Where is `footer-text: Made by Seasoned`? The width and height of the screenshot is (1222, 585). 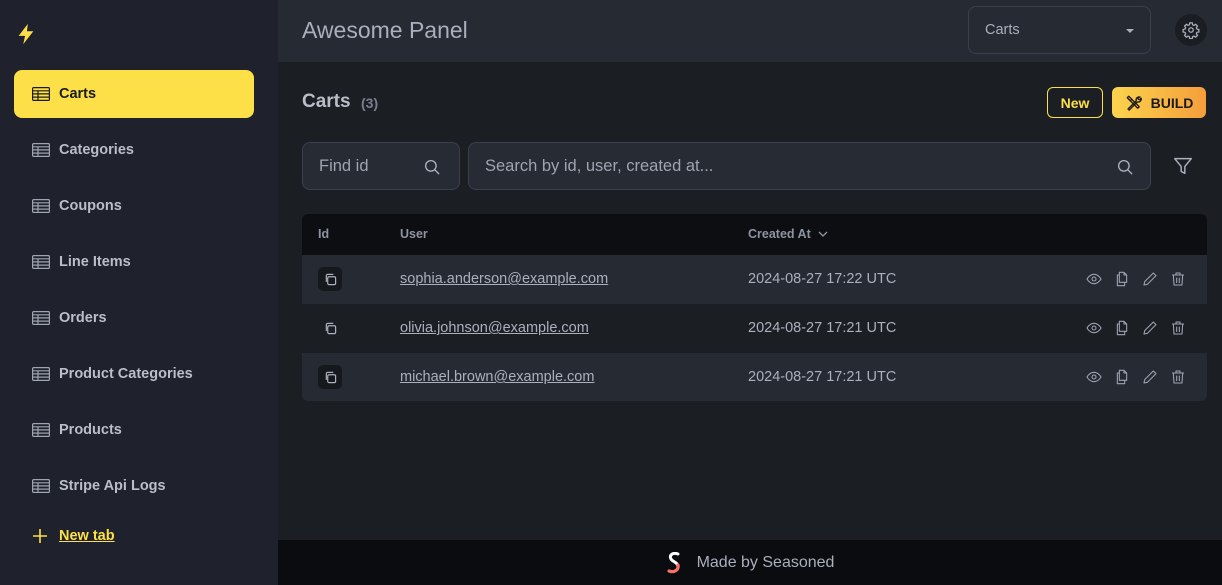
footer-text: Made by Seasoned is located at coordinates (765, 562).